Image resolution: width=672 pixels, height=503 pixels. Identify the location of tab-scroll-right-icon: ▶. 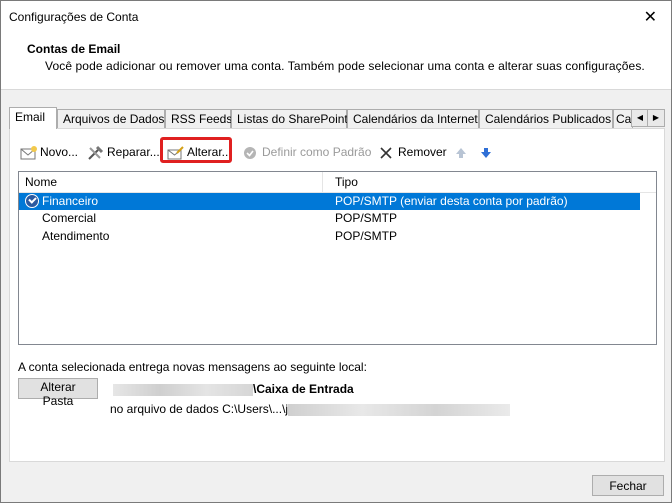
(656, 118).